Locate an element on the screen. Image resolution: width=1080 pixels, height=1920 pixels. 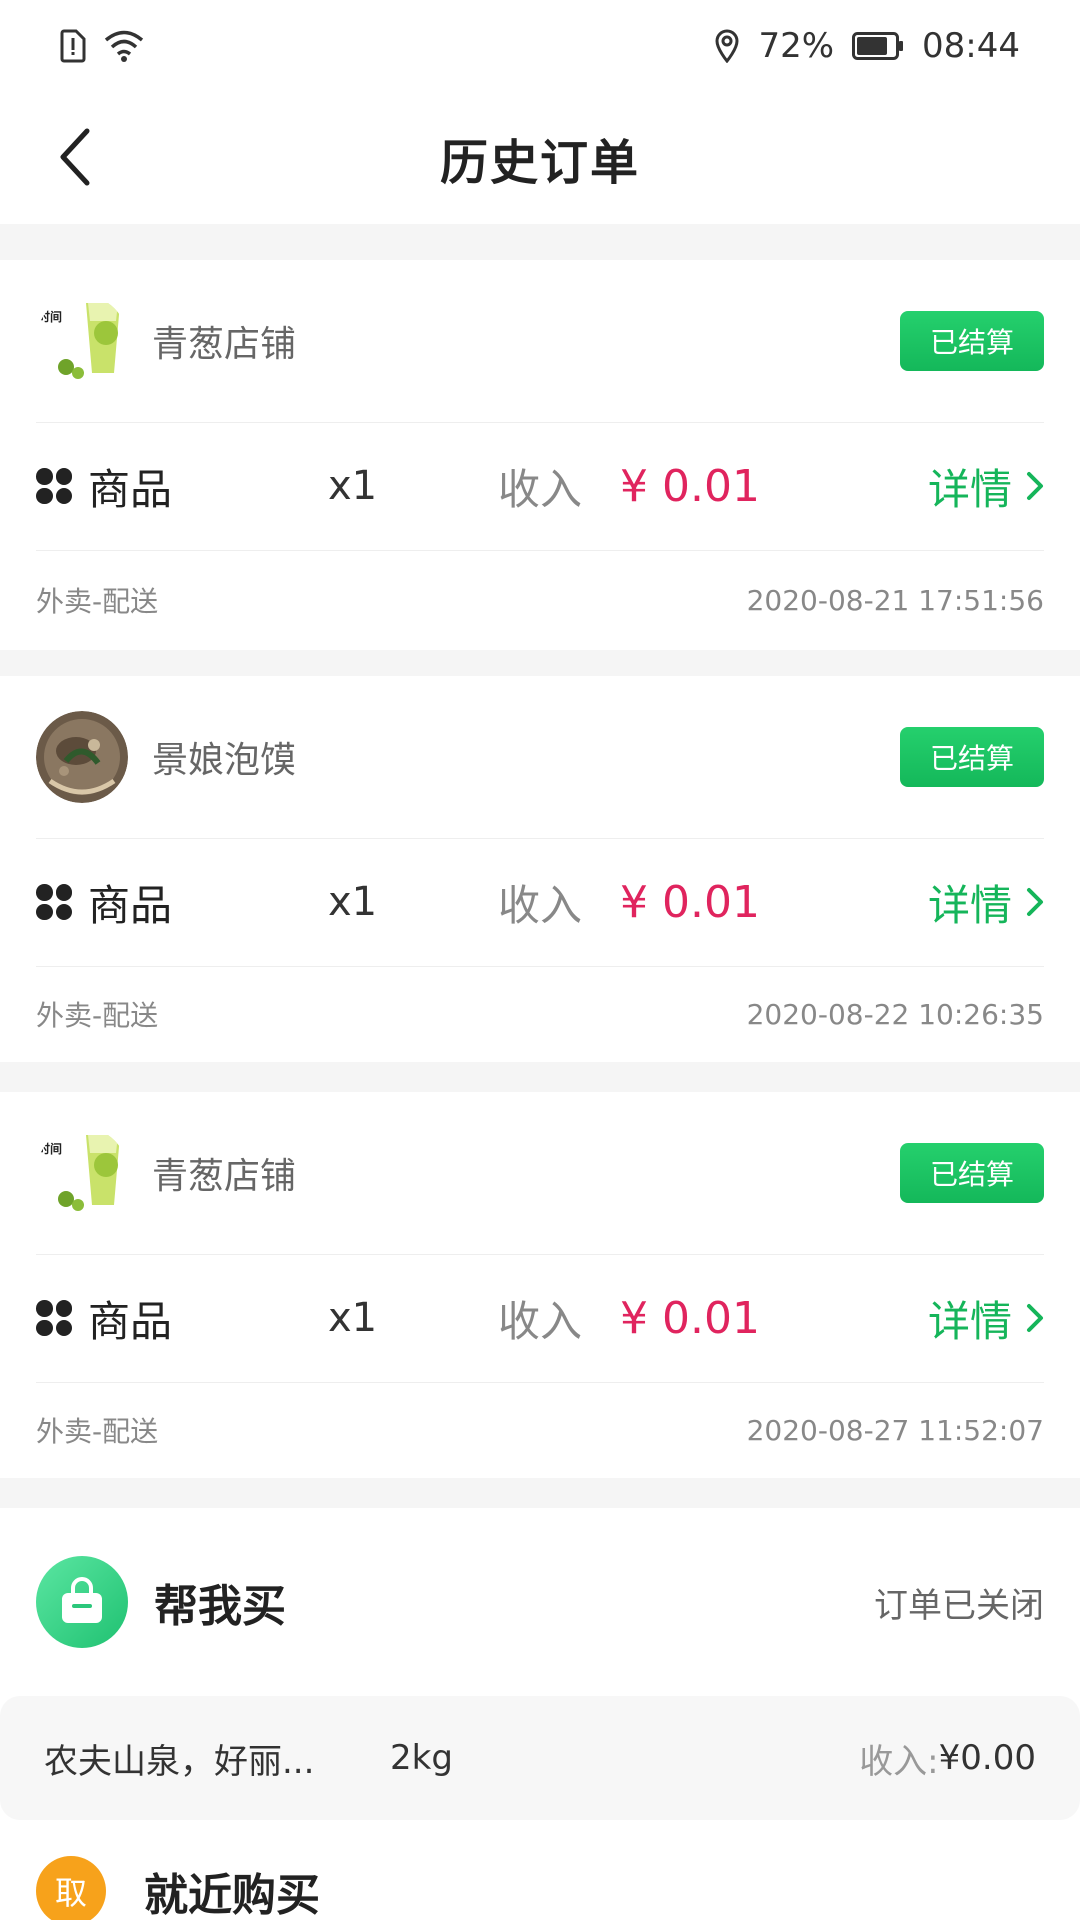
battery-icon is located at coordinates (878, 46).